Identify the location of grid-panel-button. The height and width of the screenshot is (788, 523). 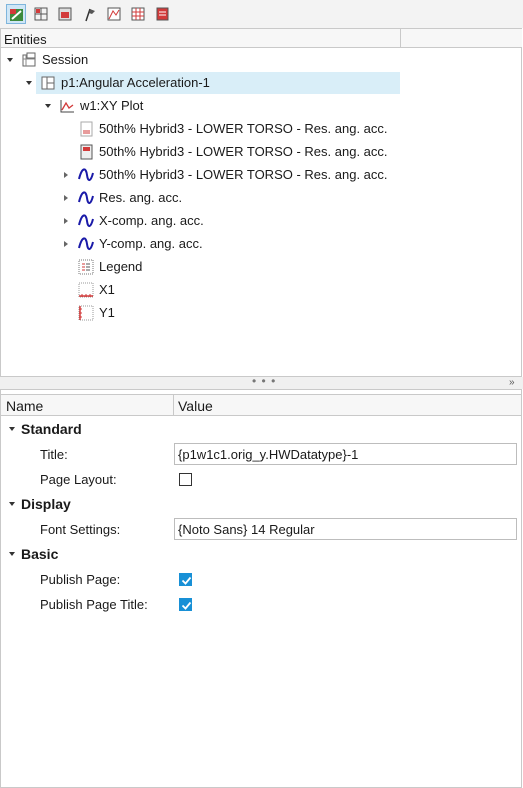
(138, 14).